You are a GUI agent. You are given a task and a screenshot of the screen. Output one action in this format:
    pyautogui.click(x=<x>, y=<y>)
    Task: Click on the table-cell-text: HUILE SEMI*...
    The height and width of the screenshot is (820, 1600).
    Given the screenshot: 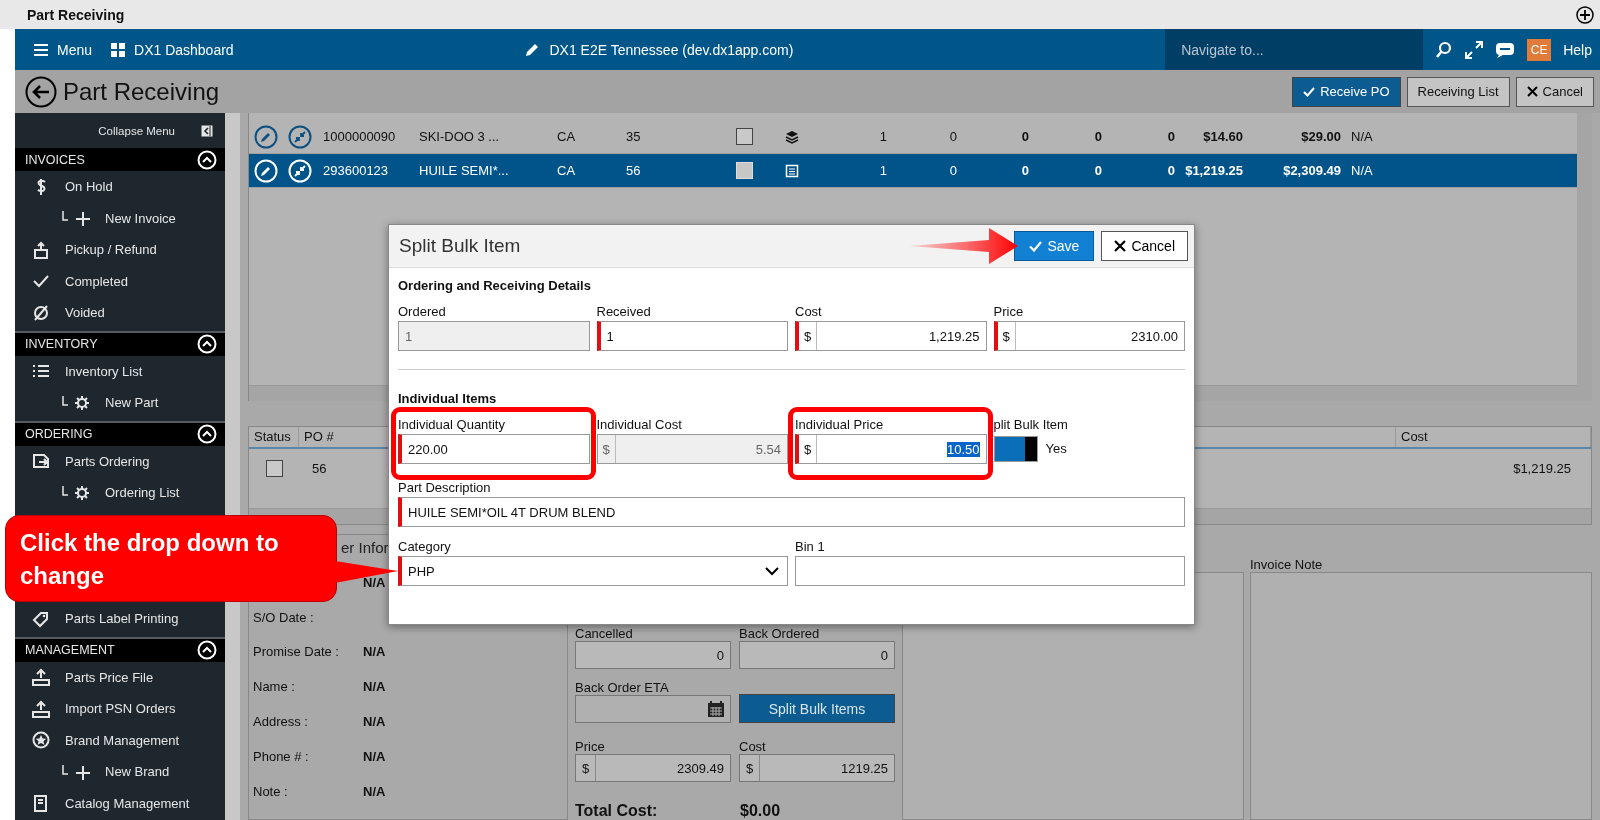 What is the action you would take?
    pyautogui.click(x=464, y=170)
    